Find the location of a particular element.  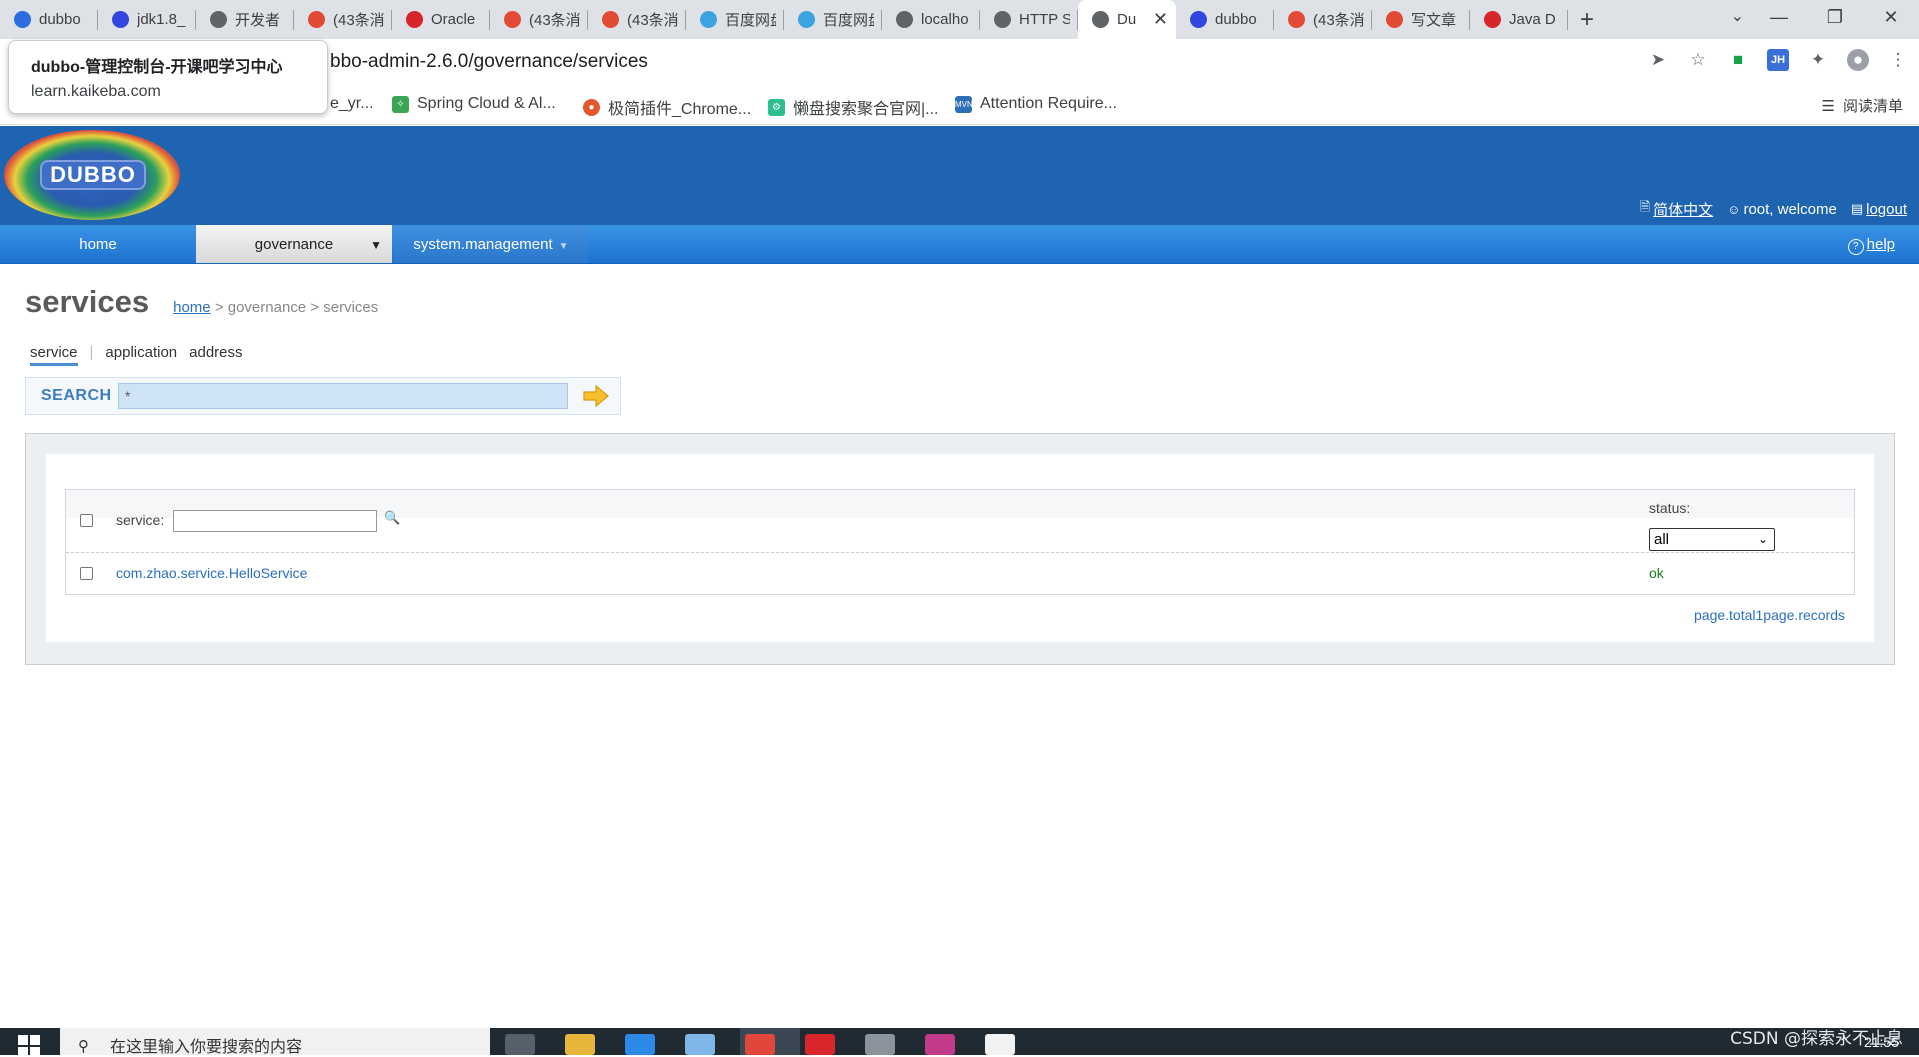

search-go-arrow-icon is located at coordinates (596, 396).